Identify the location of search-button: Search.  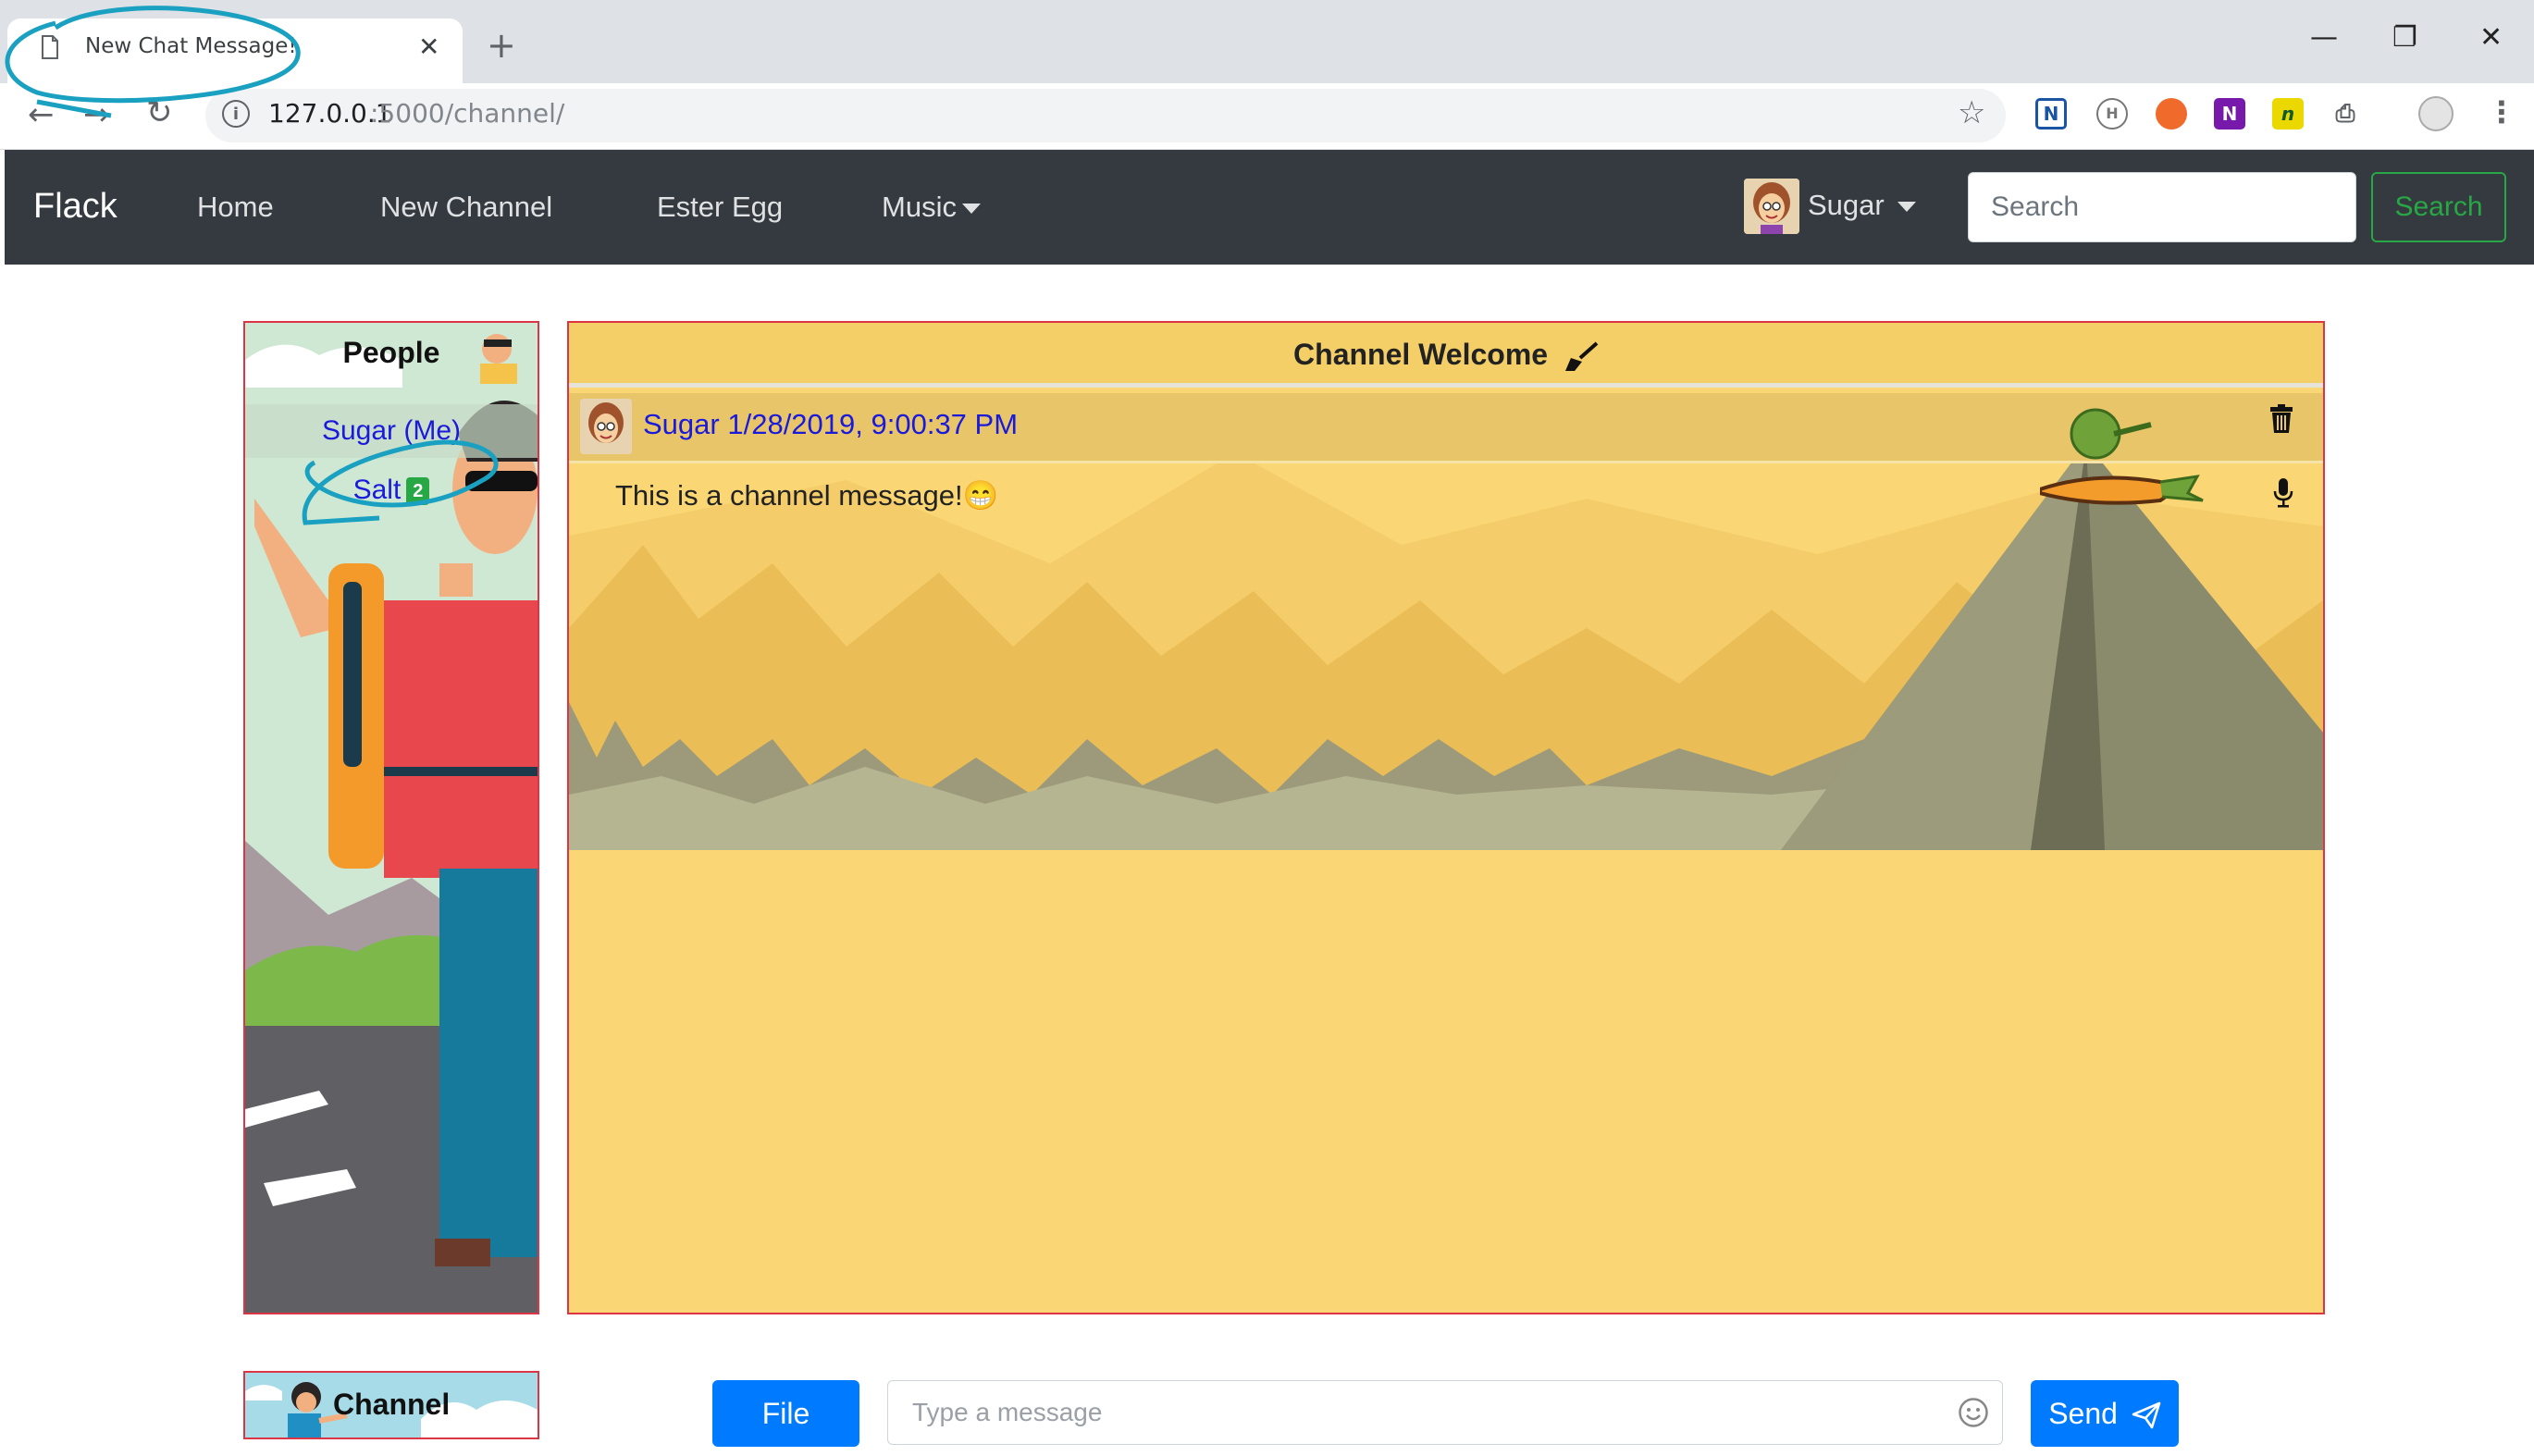
(2438, 207).